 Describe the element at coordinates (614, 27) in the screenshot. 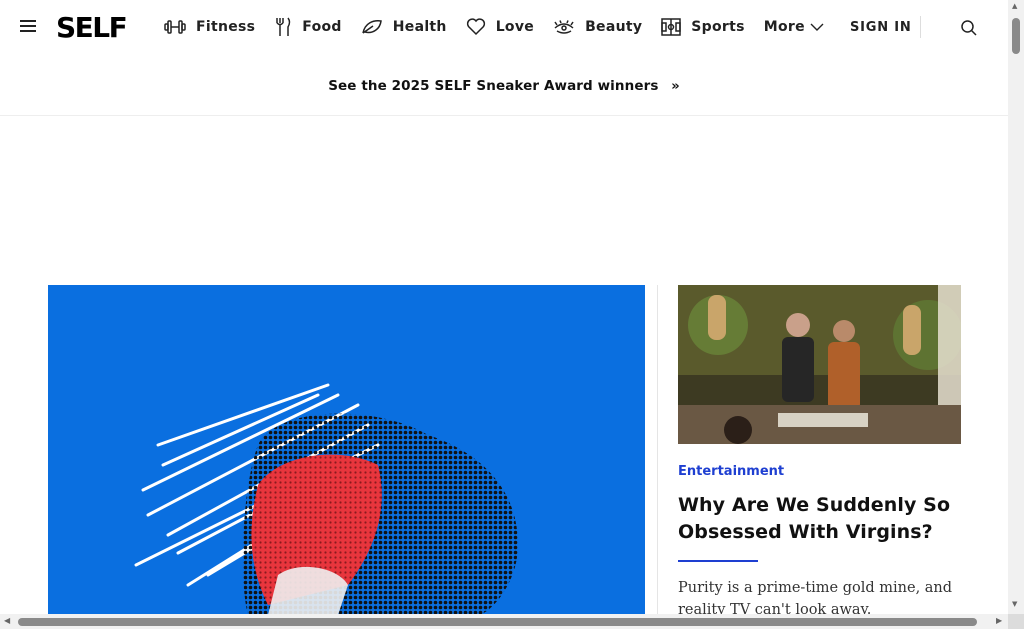

I see `nav-label: Beauty` at that location.